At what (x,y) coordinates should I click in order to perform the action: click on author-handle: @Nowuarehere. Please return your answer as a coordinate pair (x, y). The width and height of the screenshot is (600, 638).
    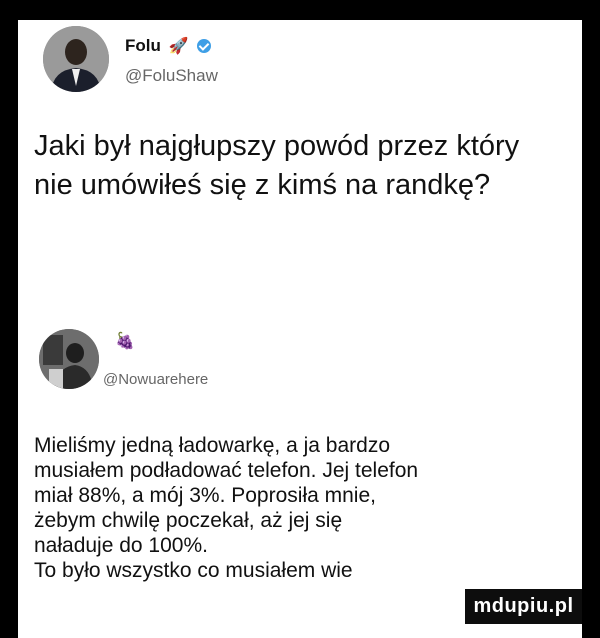
    Looking at the image, I should click on (155, 379).